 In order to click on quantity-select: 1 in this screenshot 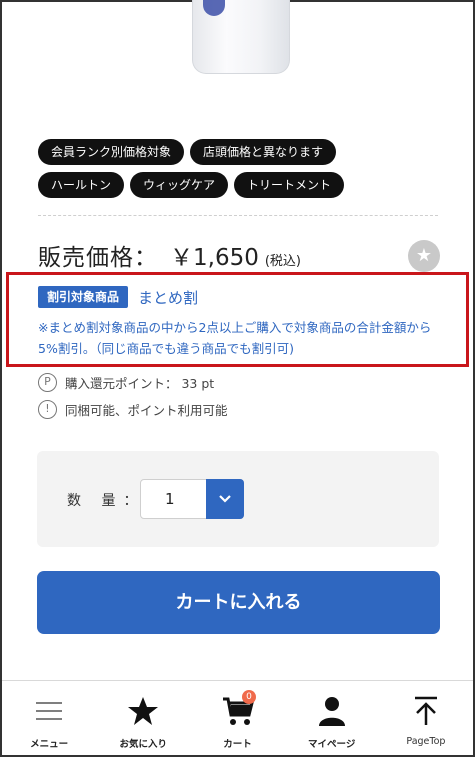, I will do `click(192, 499)`.